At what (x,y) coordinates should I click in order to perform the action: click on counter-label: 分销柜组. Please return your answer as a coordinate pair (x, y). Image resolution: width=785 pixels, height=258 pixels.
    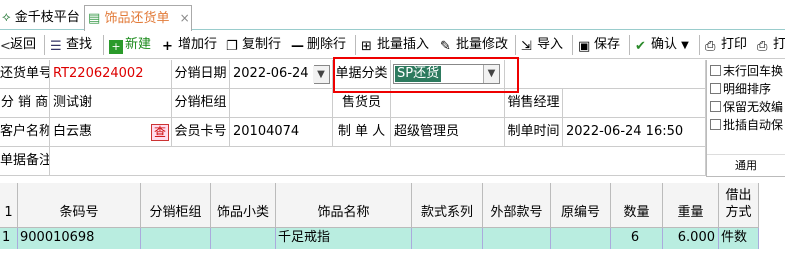
    Looking at the image, I should click on (201, 103).